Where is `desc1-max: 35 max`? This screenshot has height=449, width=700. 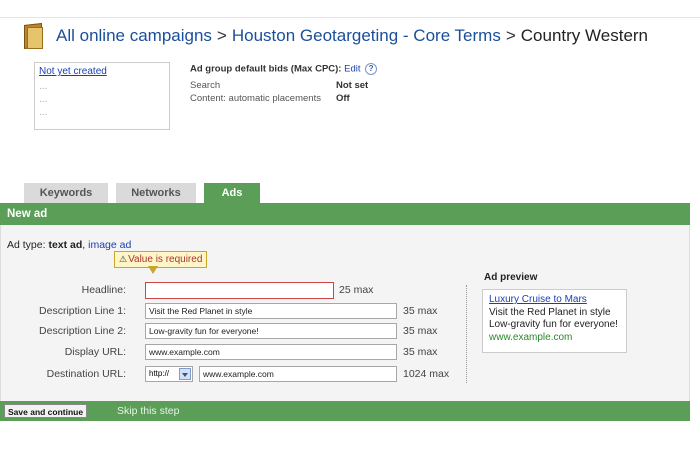
desc1-max: 35 max is located at coordinates (420, 311).